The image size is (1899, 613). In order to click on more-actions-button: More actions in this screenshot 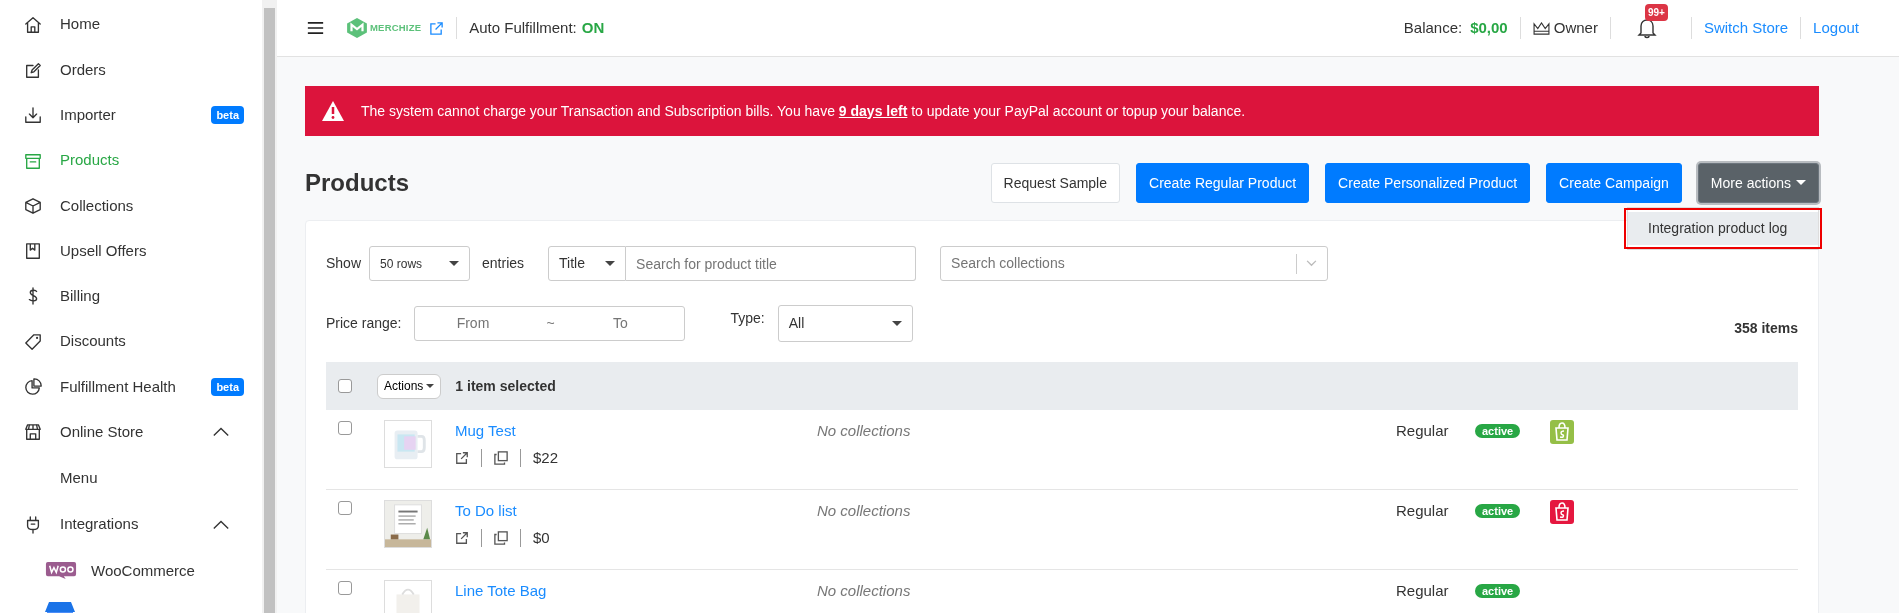, I will do `click(1758, 183)`.